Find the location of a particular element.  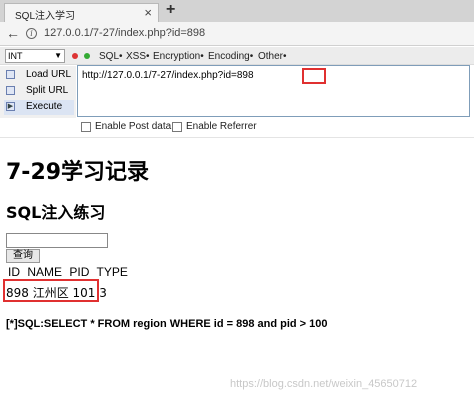

column-type: TYPE is located at coordinates (112, 272).